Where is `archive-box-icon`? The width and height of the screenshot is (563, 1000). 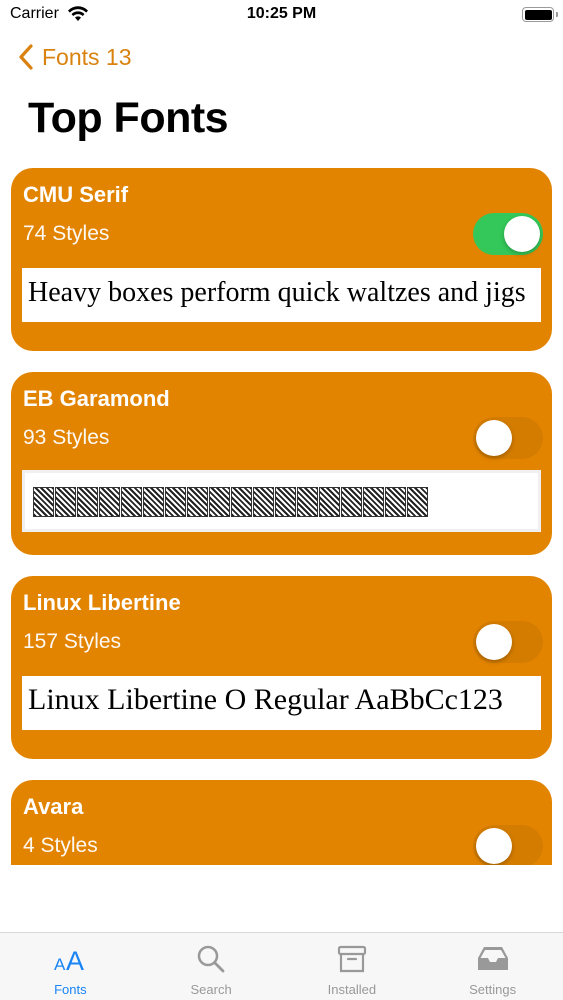
archive-box-icon is located at coordinates (352, 959).